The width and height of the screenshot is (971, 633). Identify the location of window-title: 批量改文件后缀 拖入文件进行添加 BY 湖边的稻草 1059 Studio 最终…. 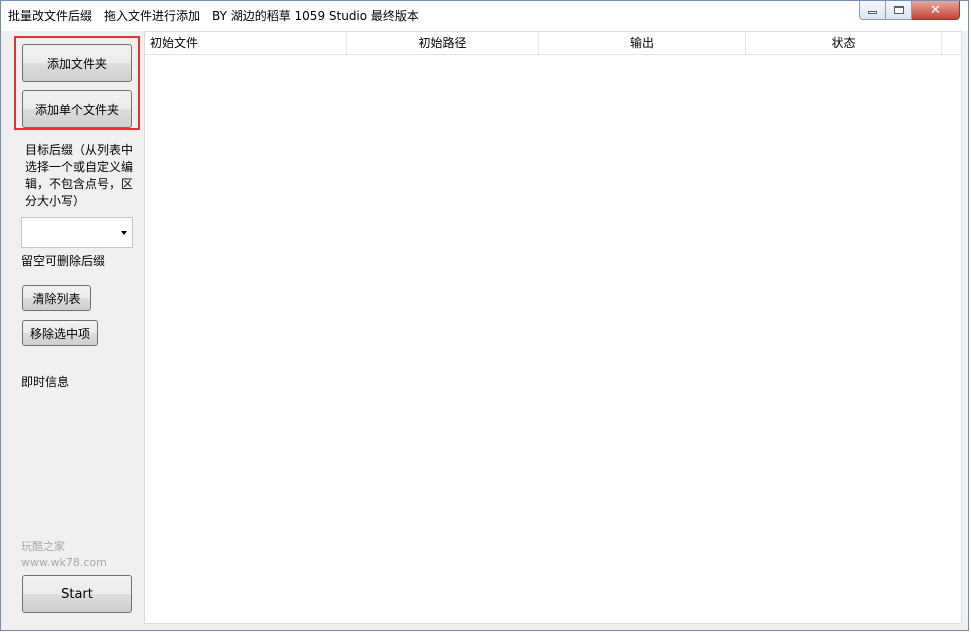
(213, 16).